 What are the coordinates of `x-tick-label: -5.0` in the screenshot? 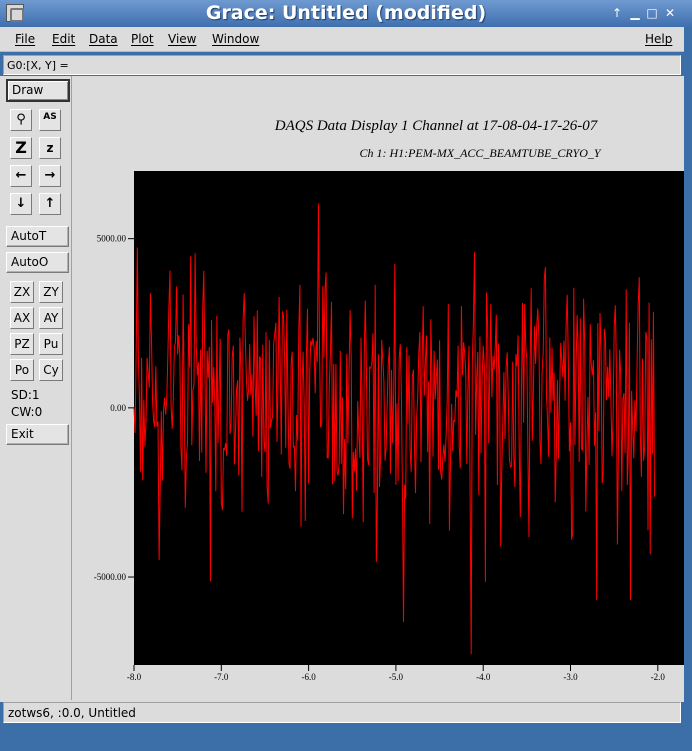 It's located at (396, 677).